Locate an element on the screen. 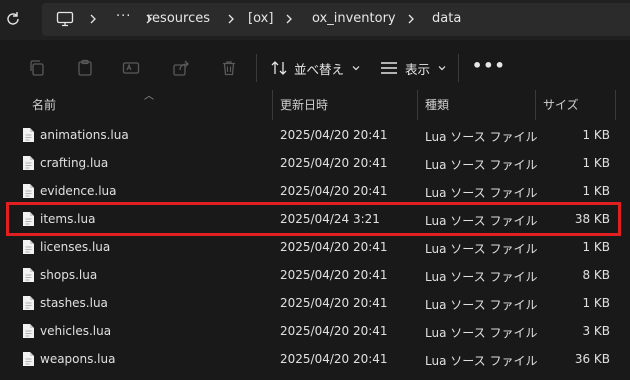 This screenshot has height=380, width=630. file-name: evidence.lua is located at coordinates (78, 191).